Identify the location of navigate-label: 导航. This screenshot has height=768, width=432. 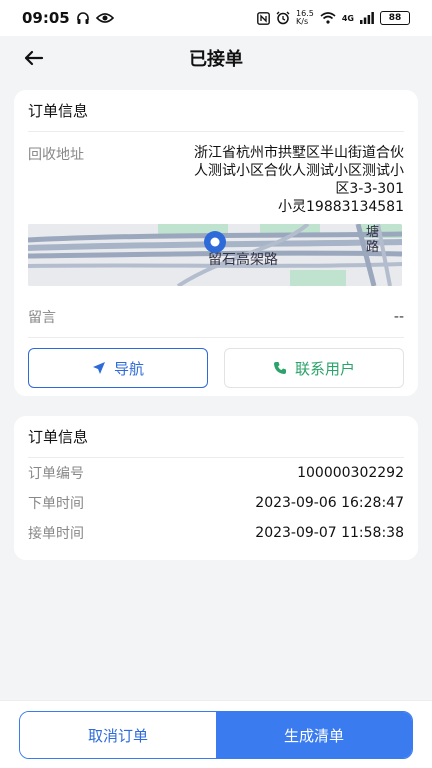
(128, 368).